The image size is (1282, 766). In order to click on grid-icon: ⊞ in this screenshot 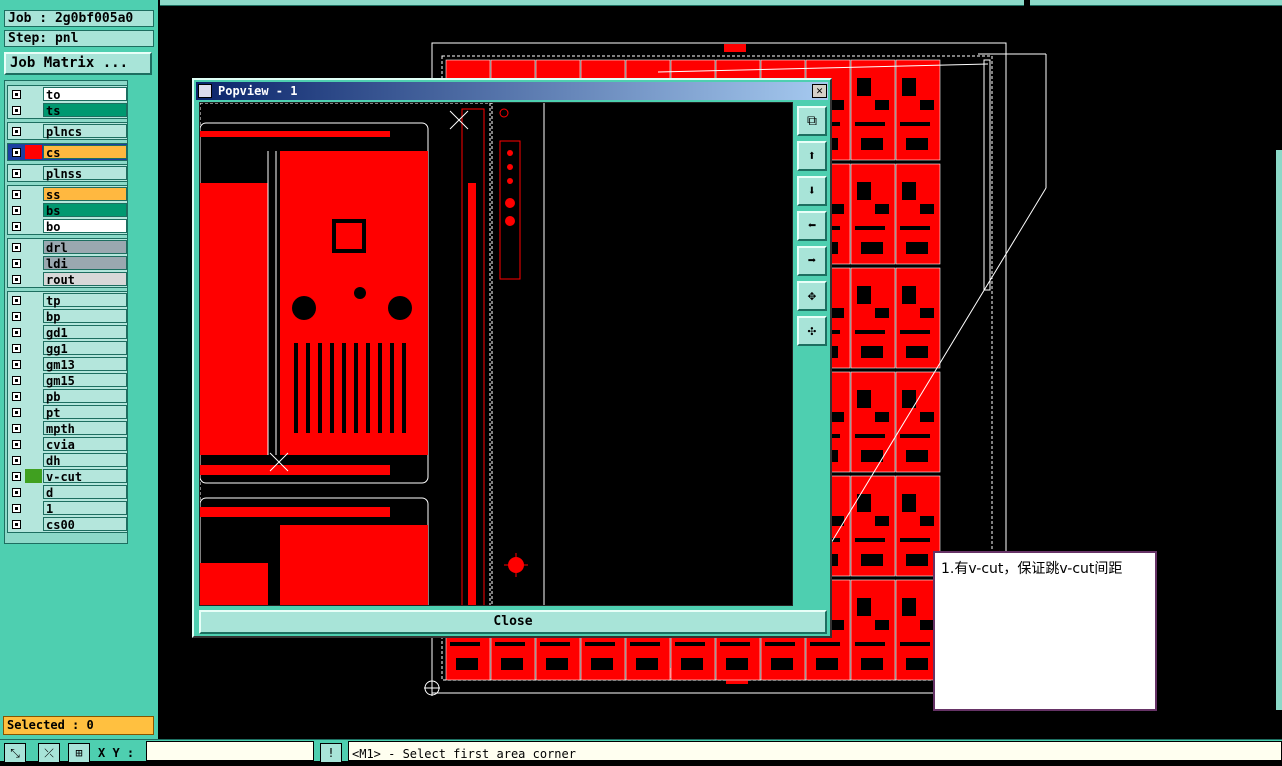, I will do `click(79, 753)`.